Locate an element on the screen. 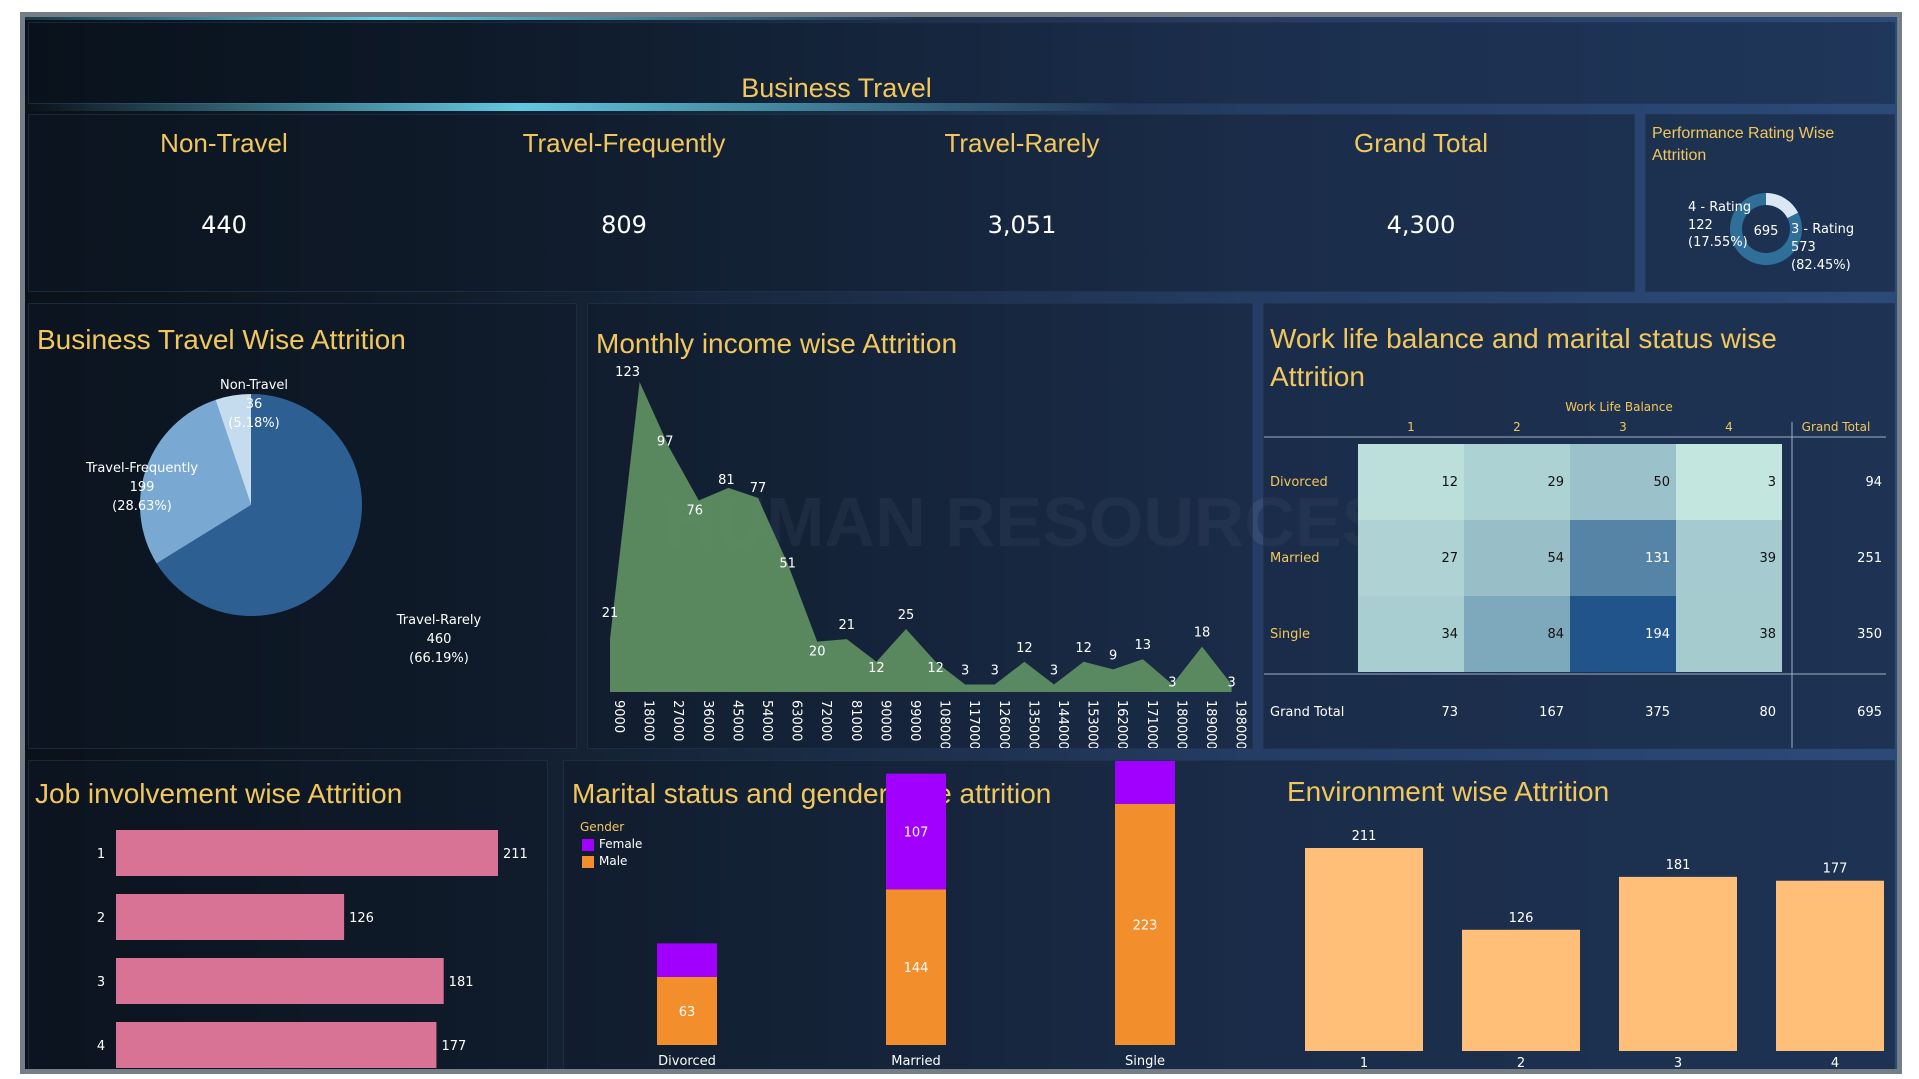 Image resolution: width=1919 pixels, height=1079 pixels. wlb-column-header: Work Life Balance is located at coordinates (1619, 407).